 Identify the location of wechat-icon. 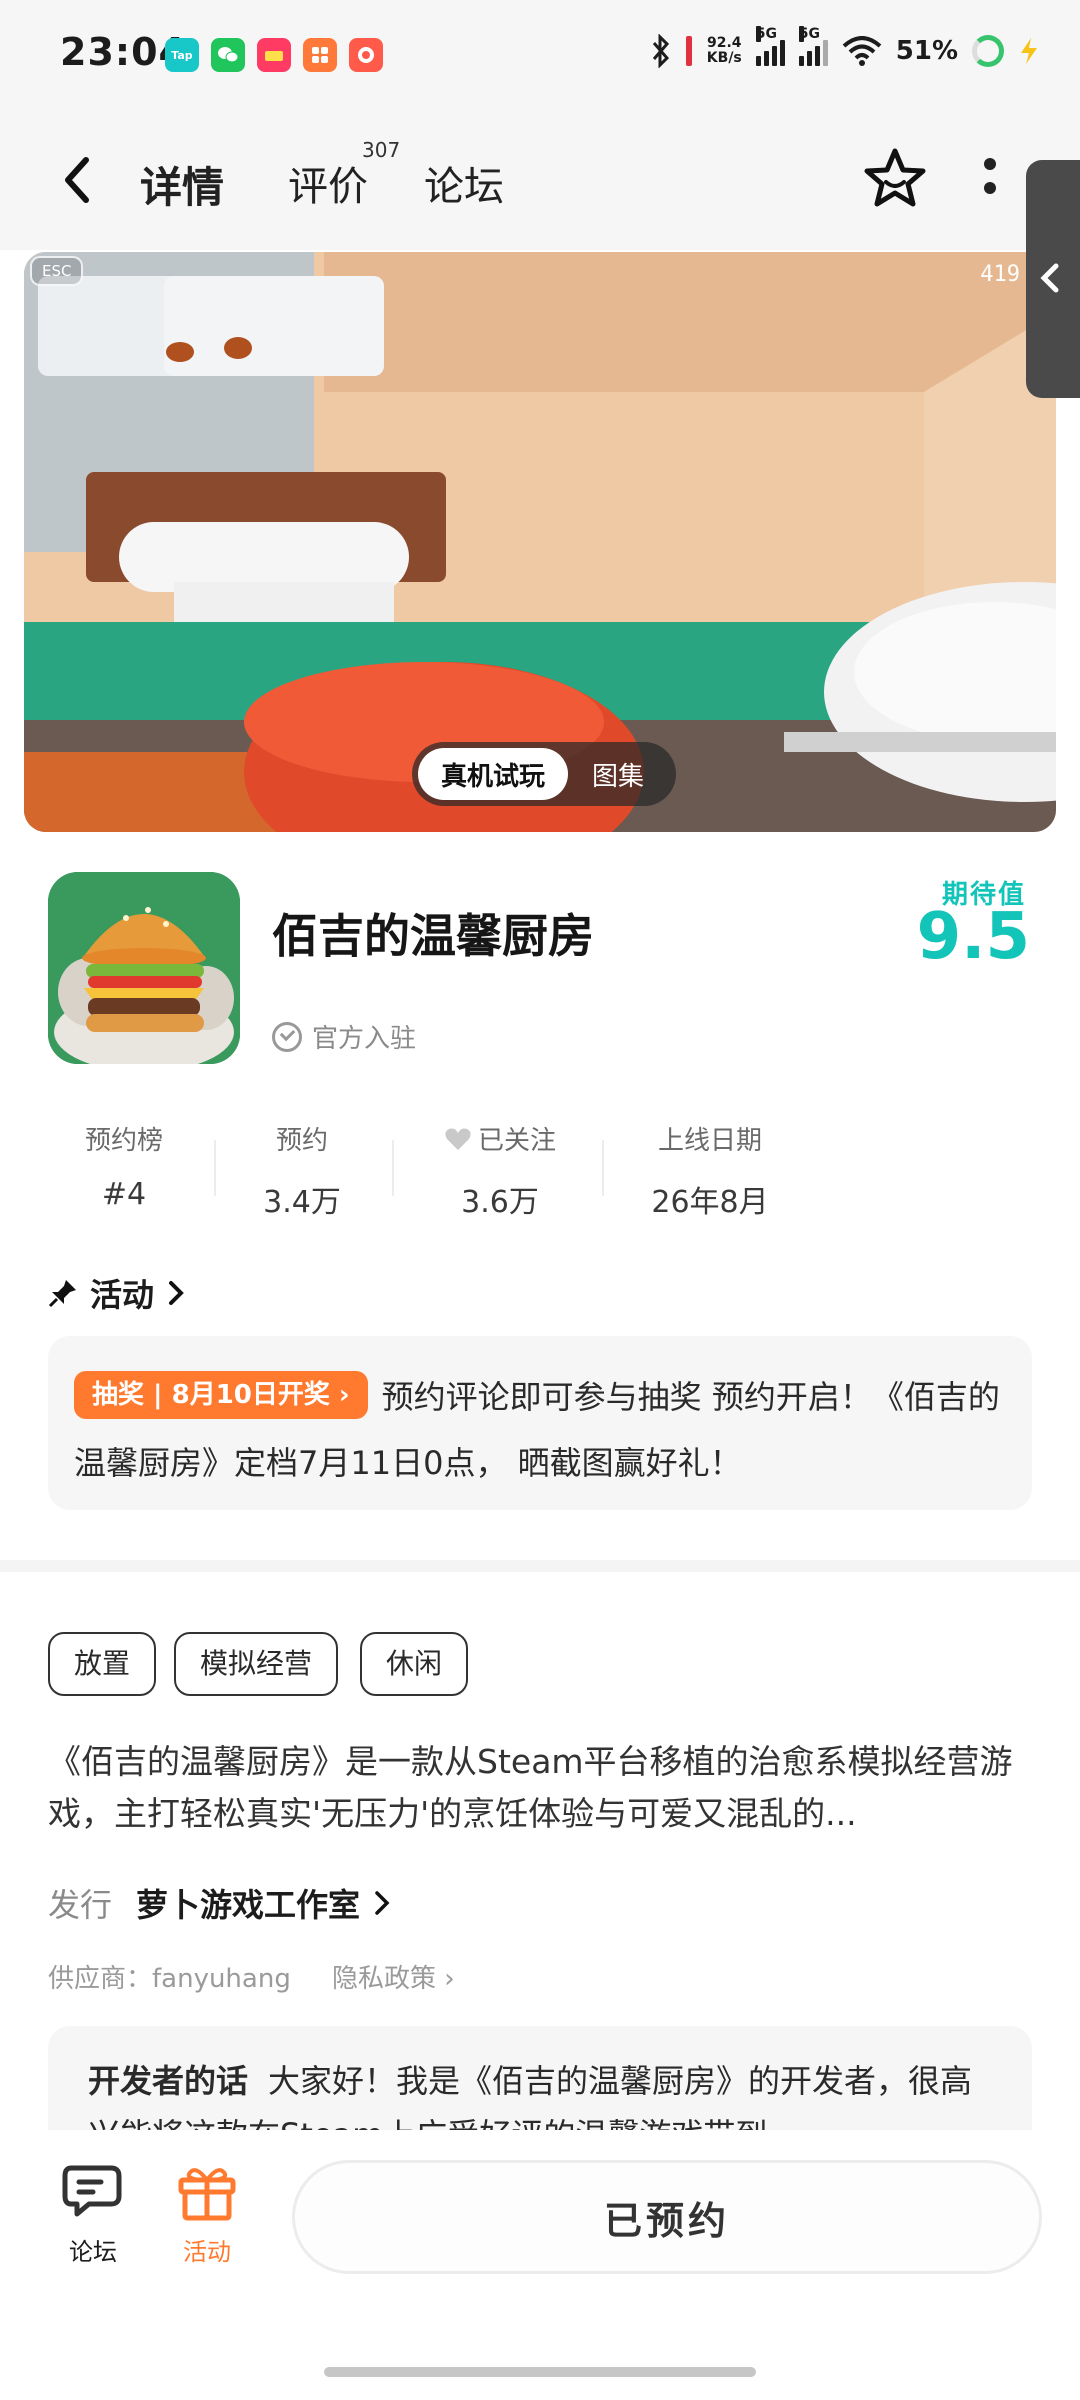
(228, 55).